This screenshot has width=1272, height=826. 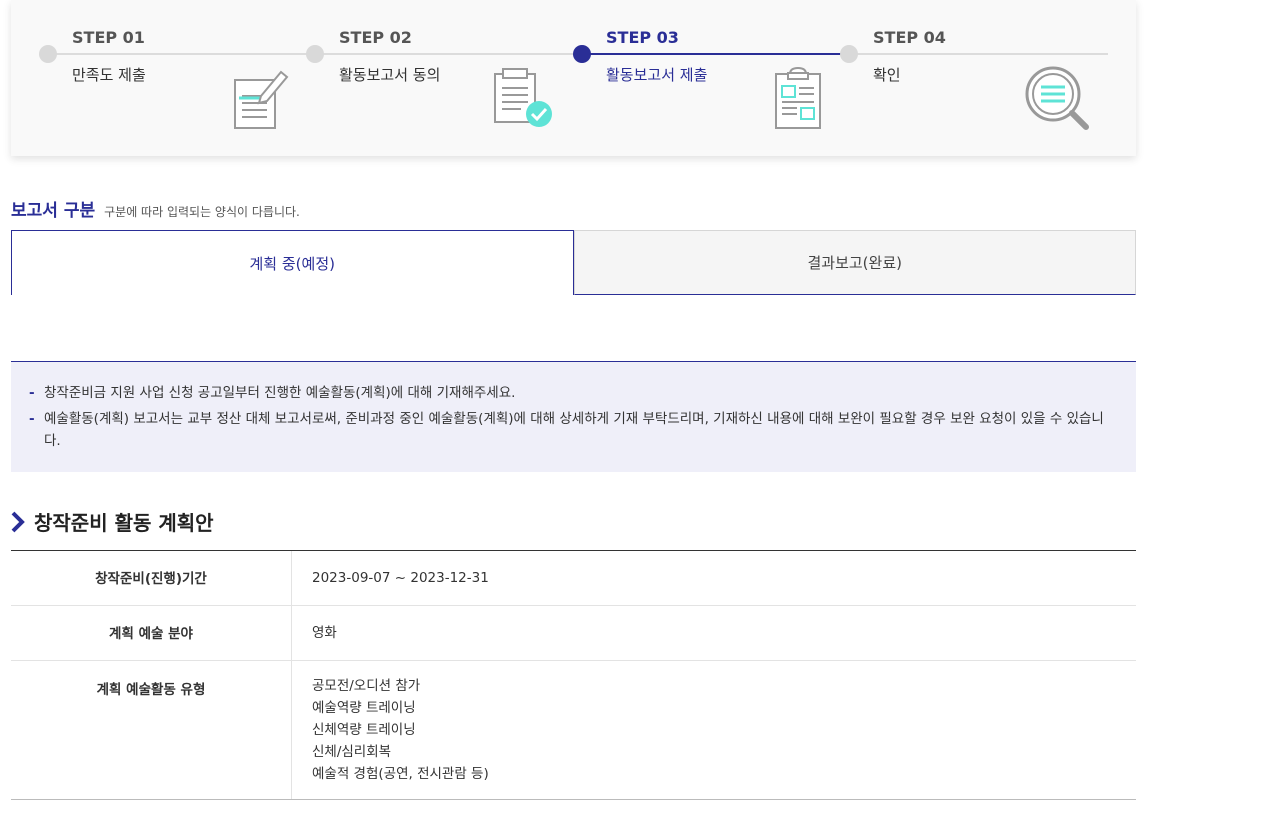 I want to click on row-header-field: 계획 예술 분야, so click(x=151, y=633).